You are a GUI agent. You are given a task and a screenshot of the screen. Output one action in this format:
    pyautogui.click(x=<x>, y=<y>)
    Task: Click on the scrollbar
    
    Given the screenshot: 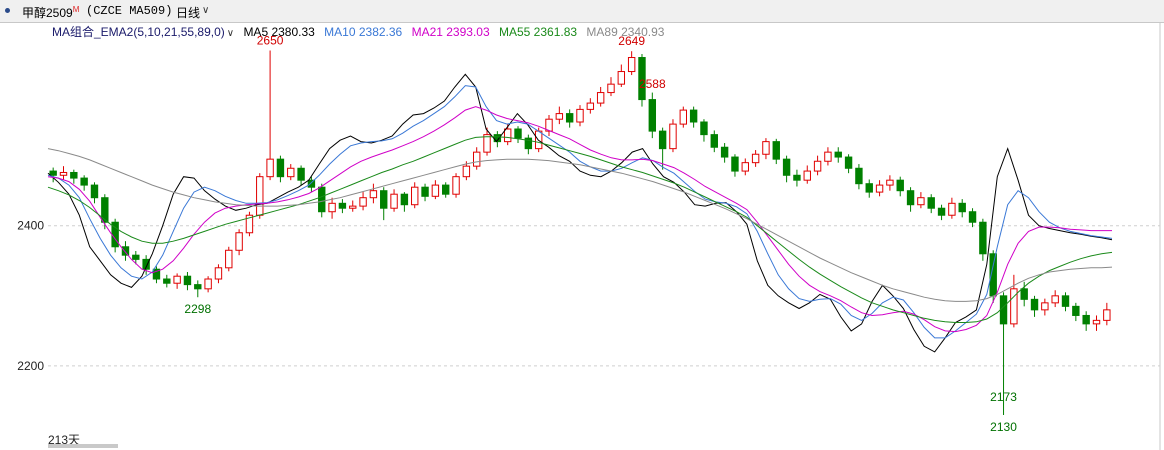 What is the action you would take?
    pyautogui.click(x=83, y=446)
    